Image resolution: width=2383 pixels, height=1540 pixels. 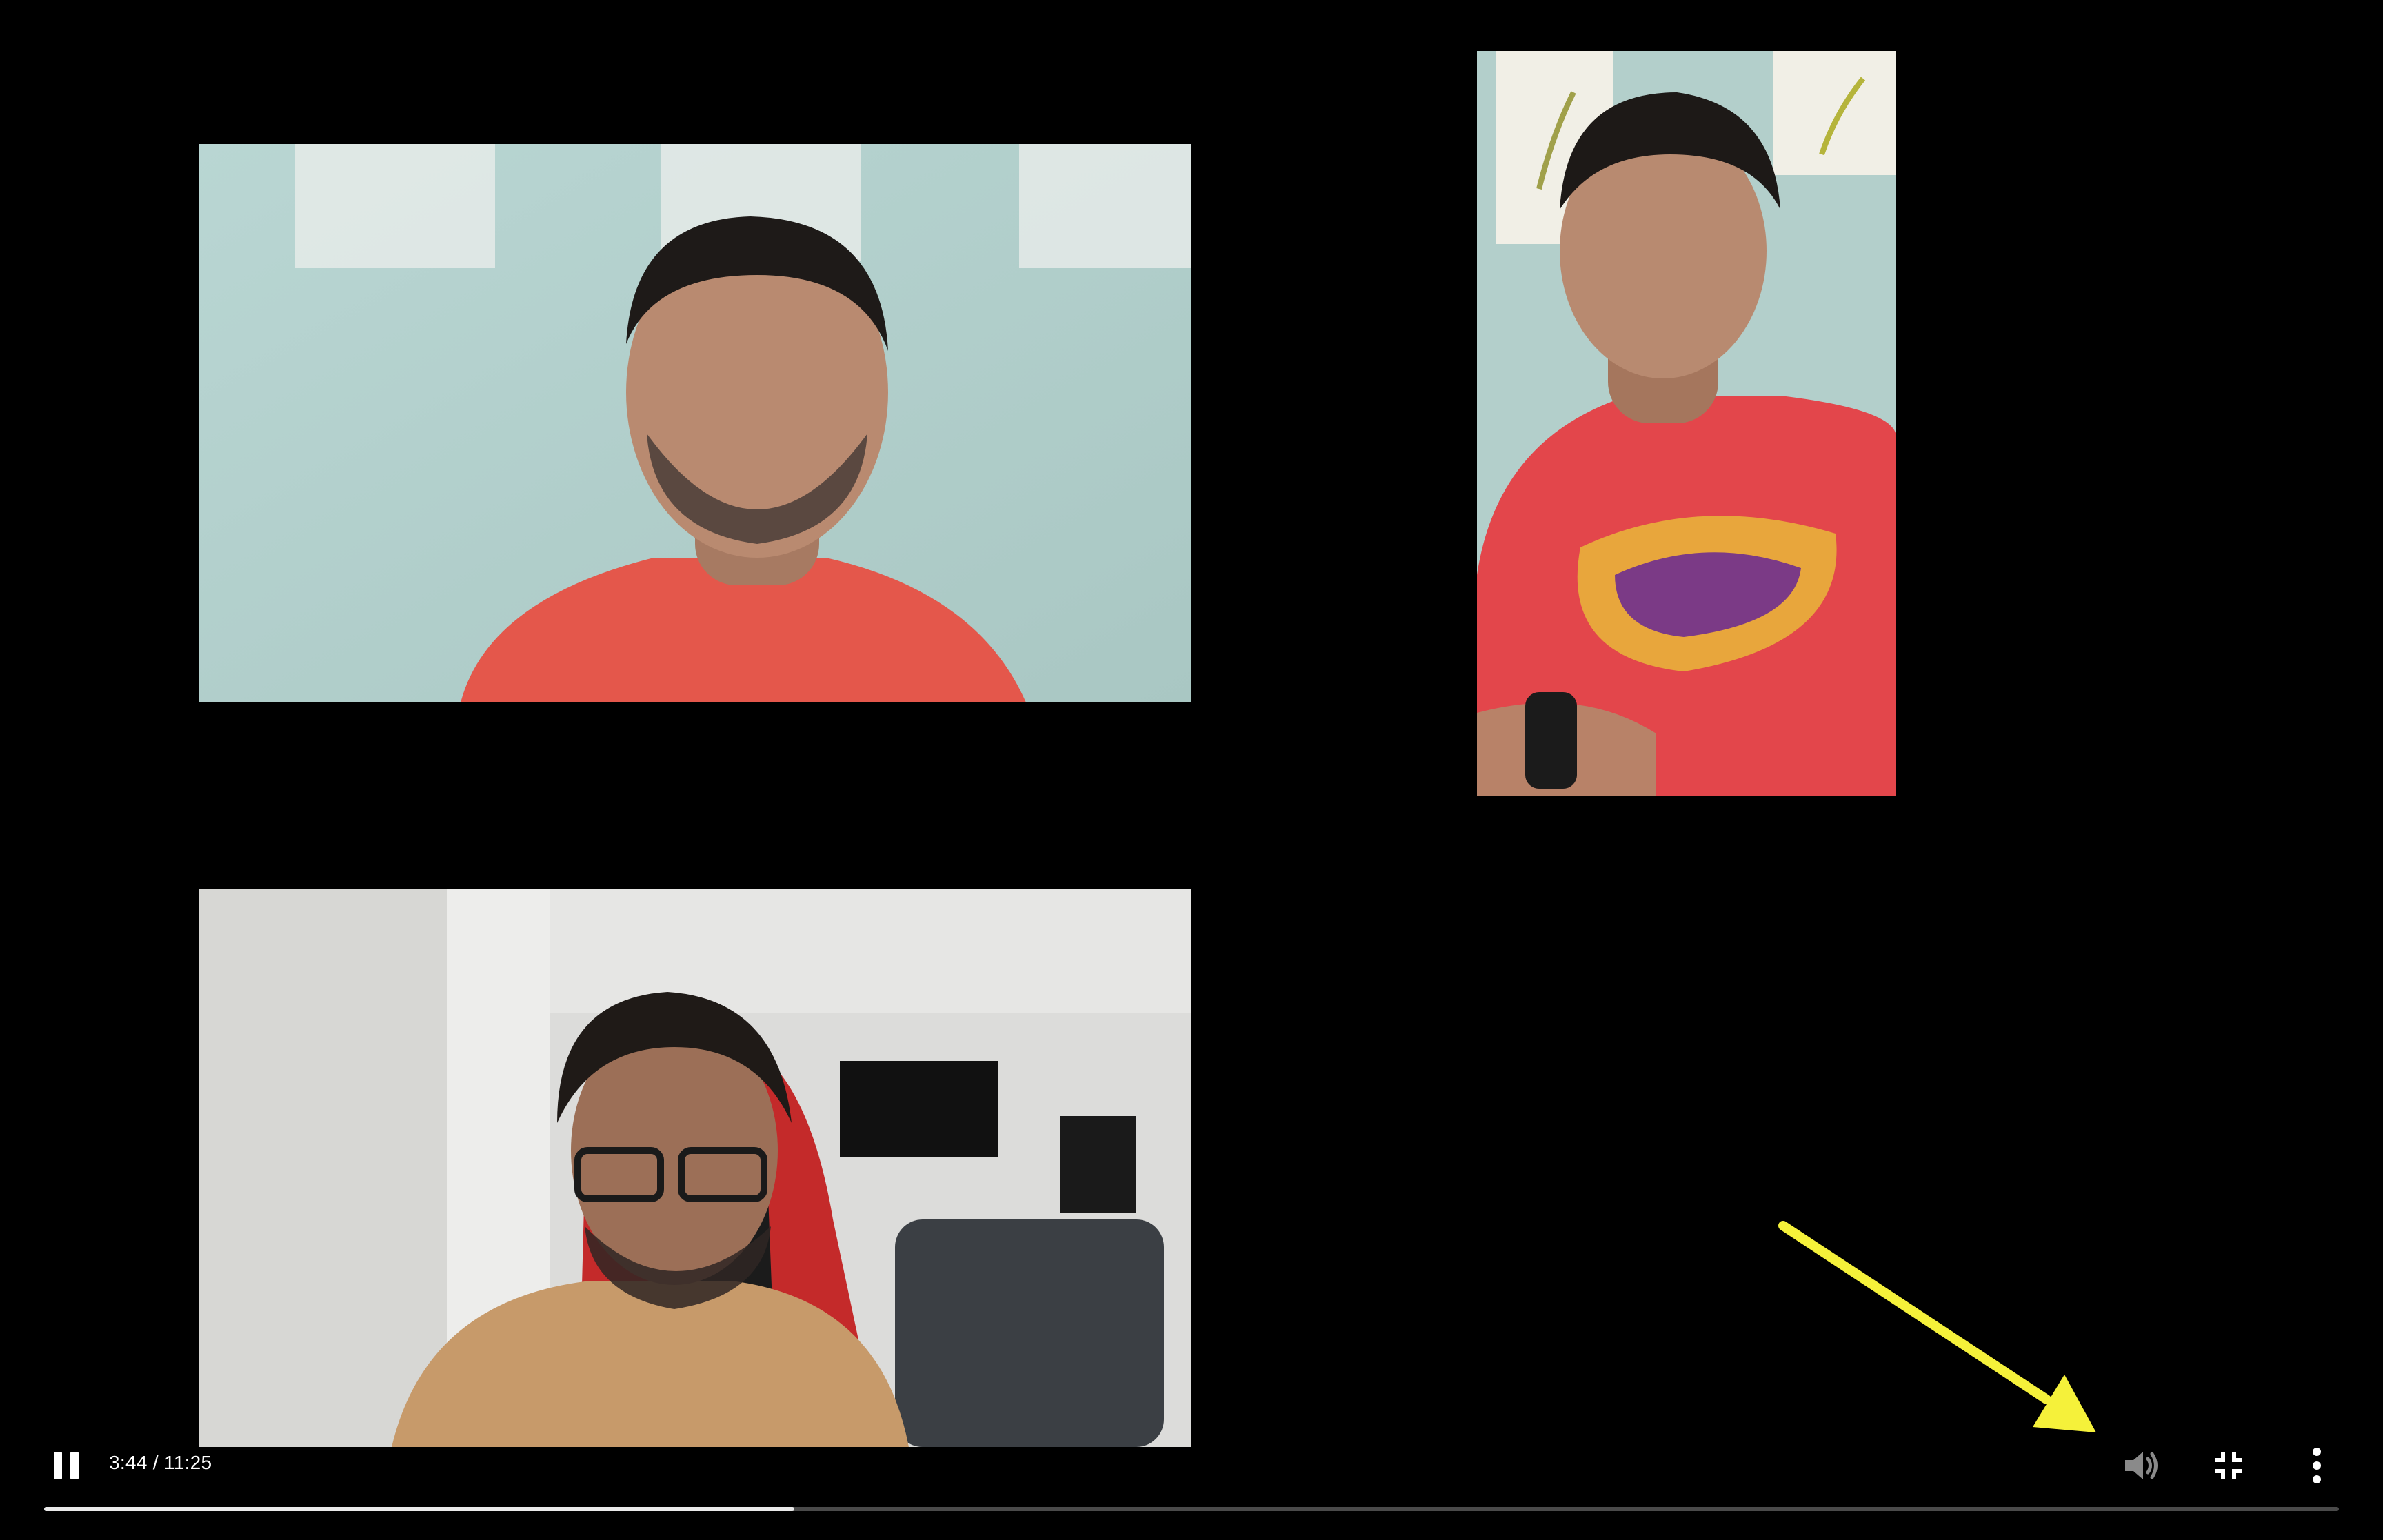 I want to click on exit-fullscreen-button, so click(x=2228, y=1466).